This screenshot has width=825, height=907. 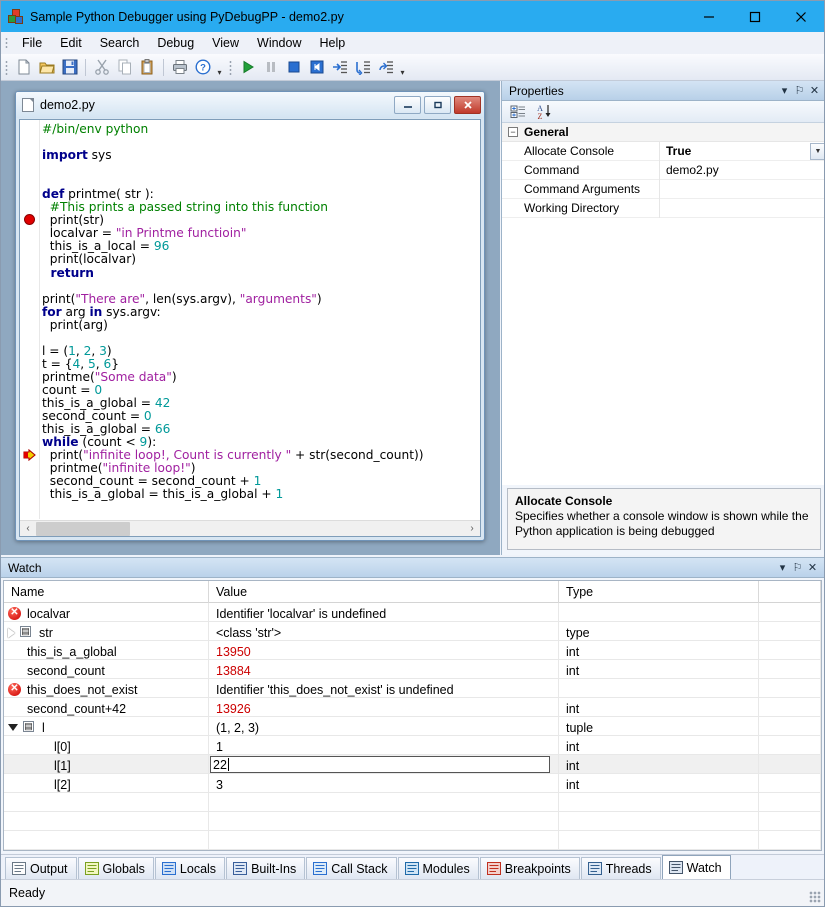 I want to click on watch-cell-value: 13884, so click(x=384, y=669).